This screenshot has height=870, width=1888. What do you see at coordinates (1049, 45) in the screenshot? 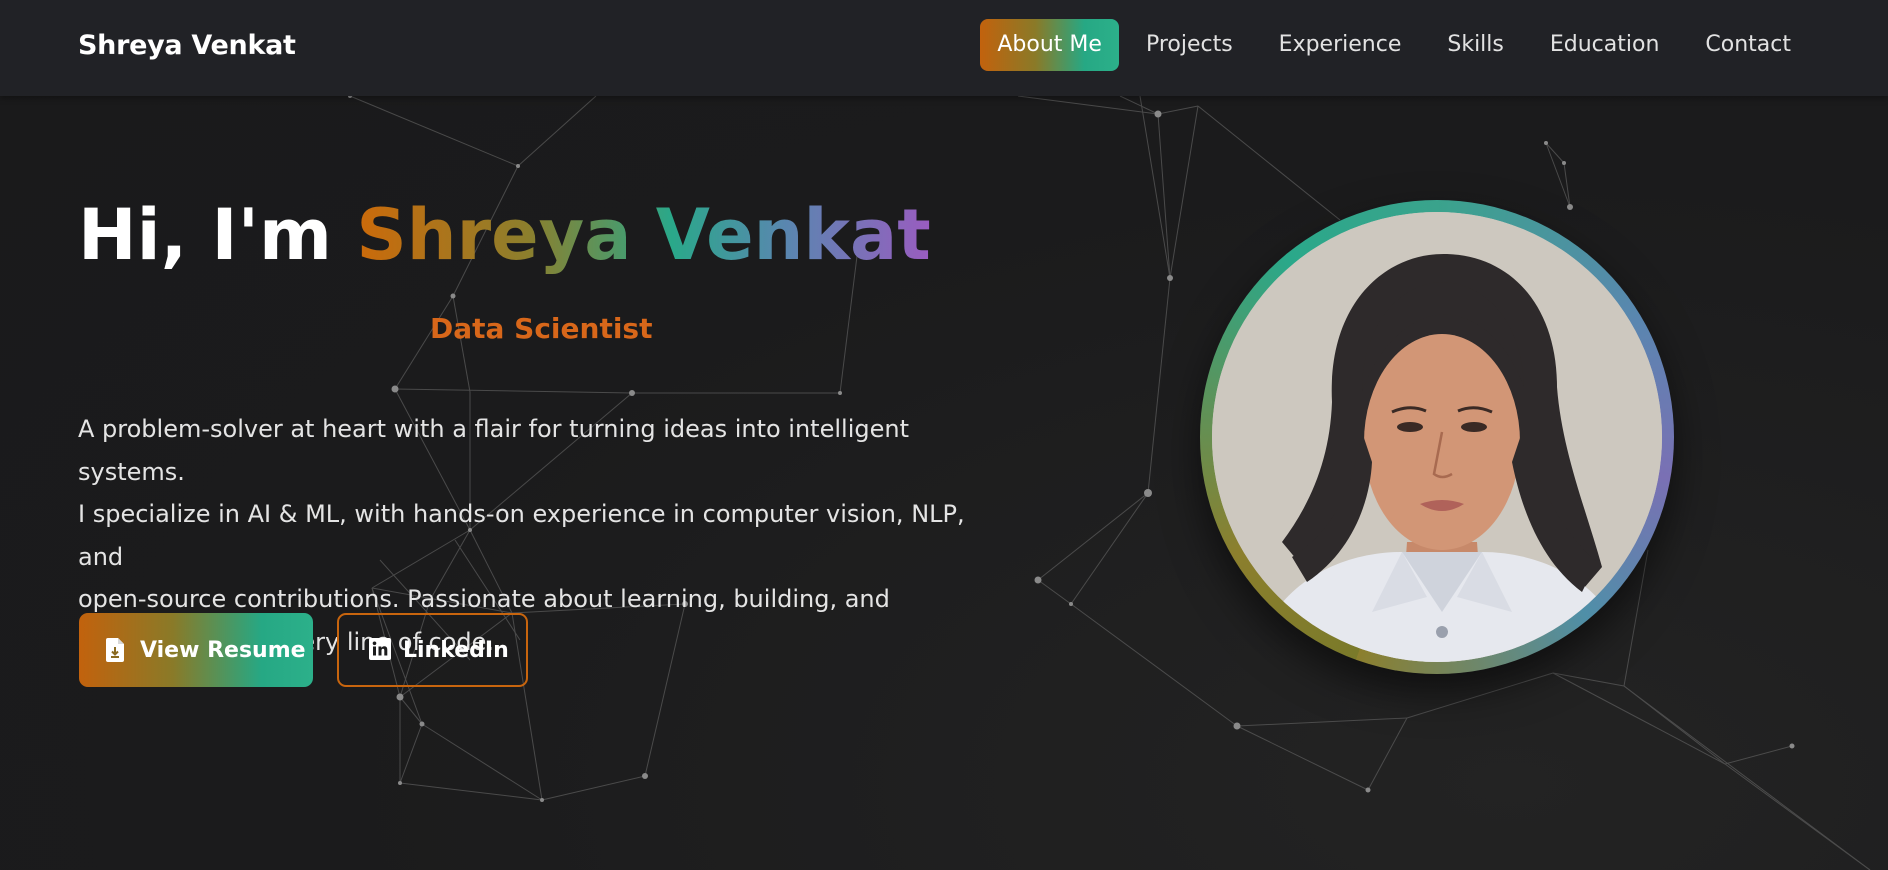
I see `nav-item-about-me: About Me` at bounding box center [1049, 45].